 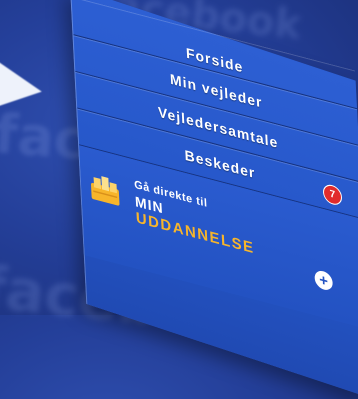 I want to click on plus-icon: +, so click(x=323, y=280).